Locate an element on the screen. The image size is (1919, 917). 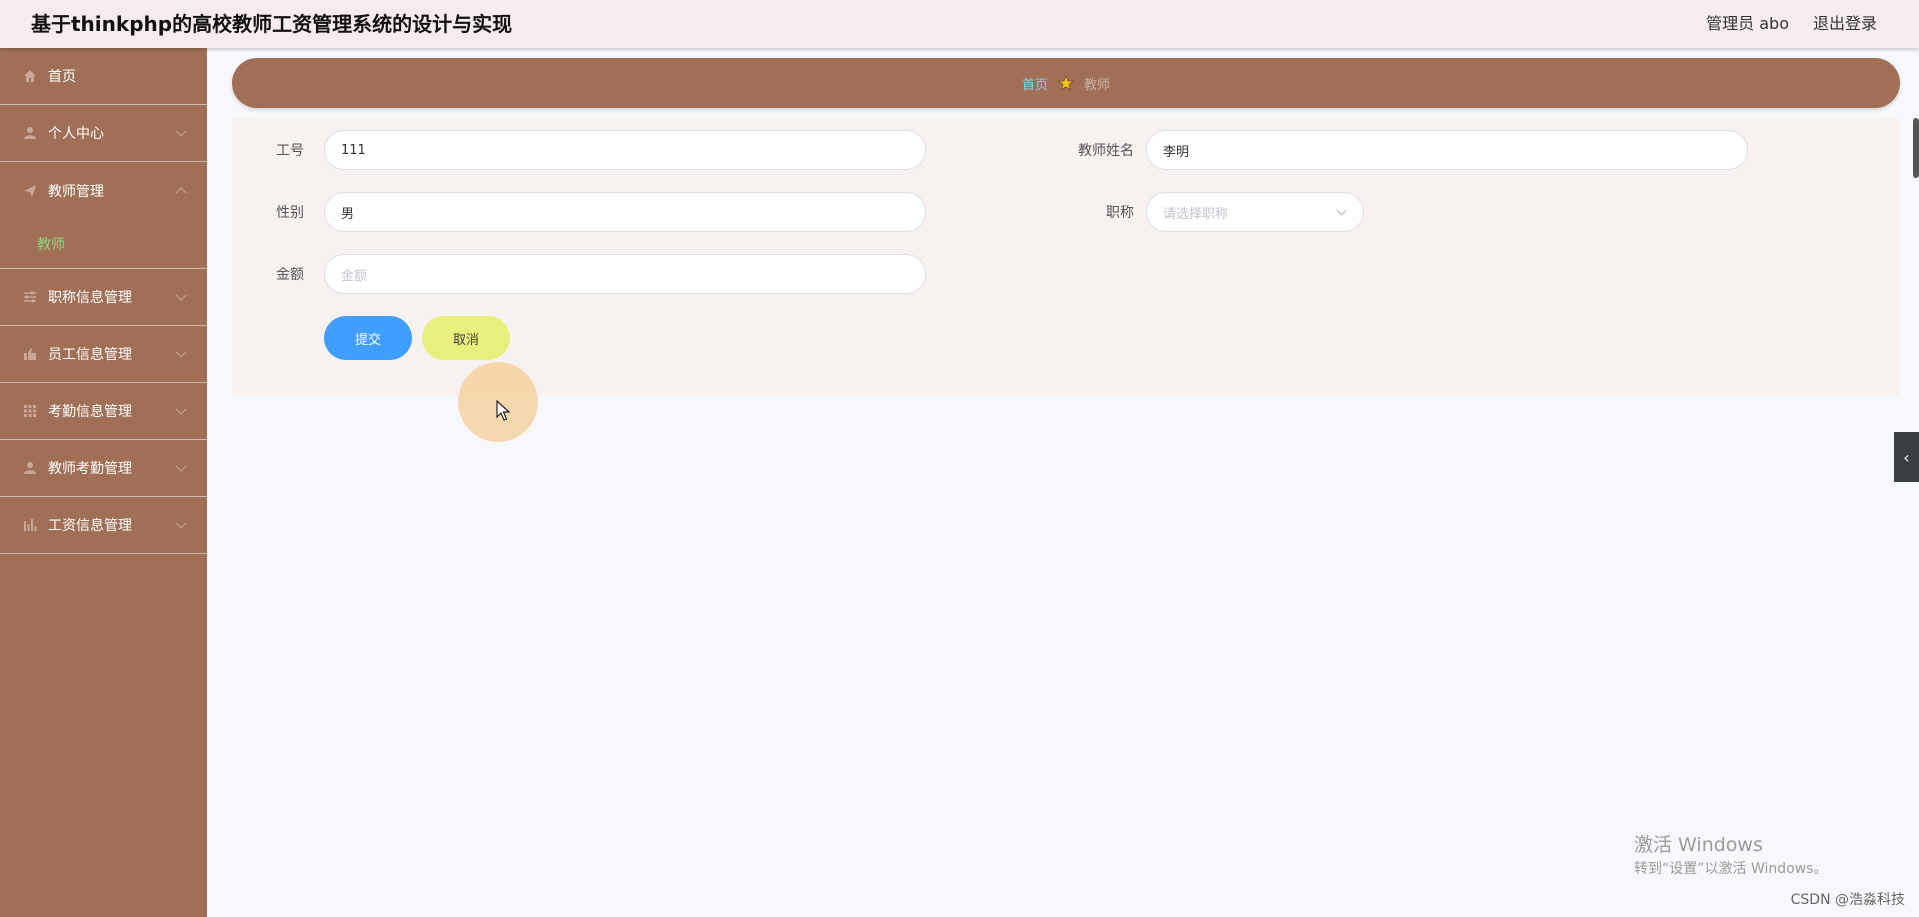
bar-chart-icon is located at coordinates (30, 525).